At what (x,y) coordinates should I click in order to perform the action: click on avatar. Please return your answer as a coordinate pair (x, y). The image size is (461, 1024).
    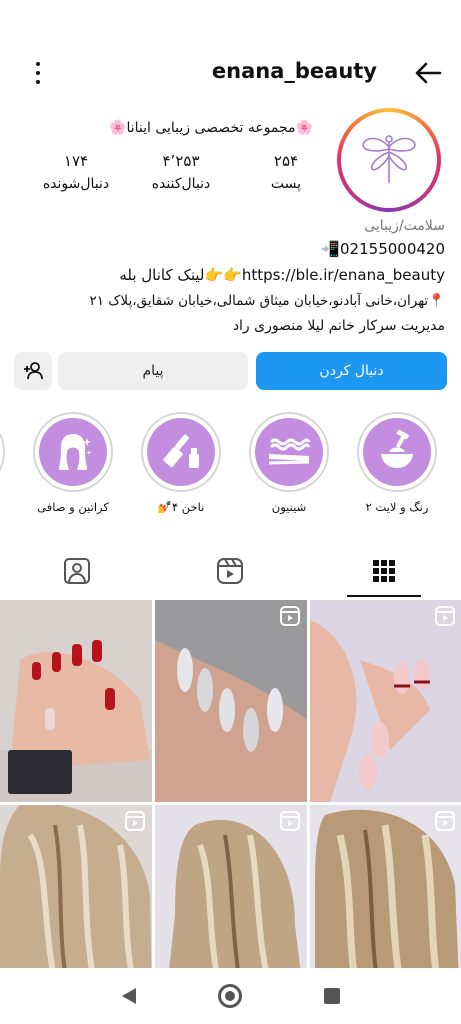
    Looking at the image, I should click on (389, 160).